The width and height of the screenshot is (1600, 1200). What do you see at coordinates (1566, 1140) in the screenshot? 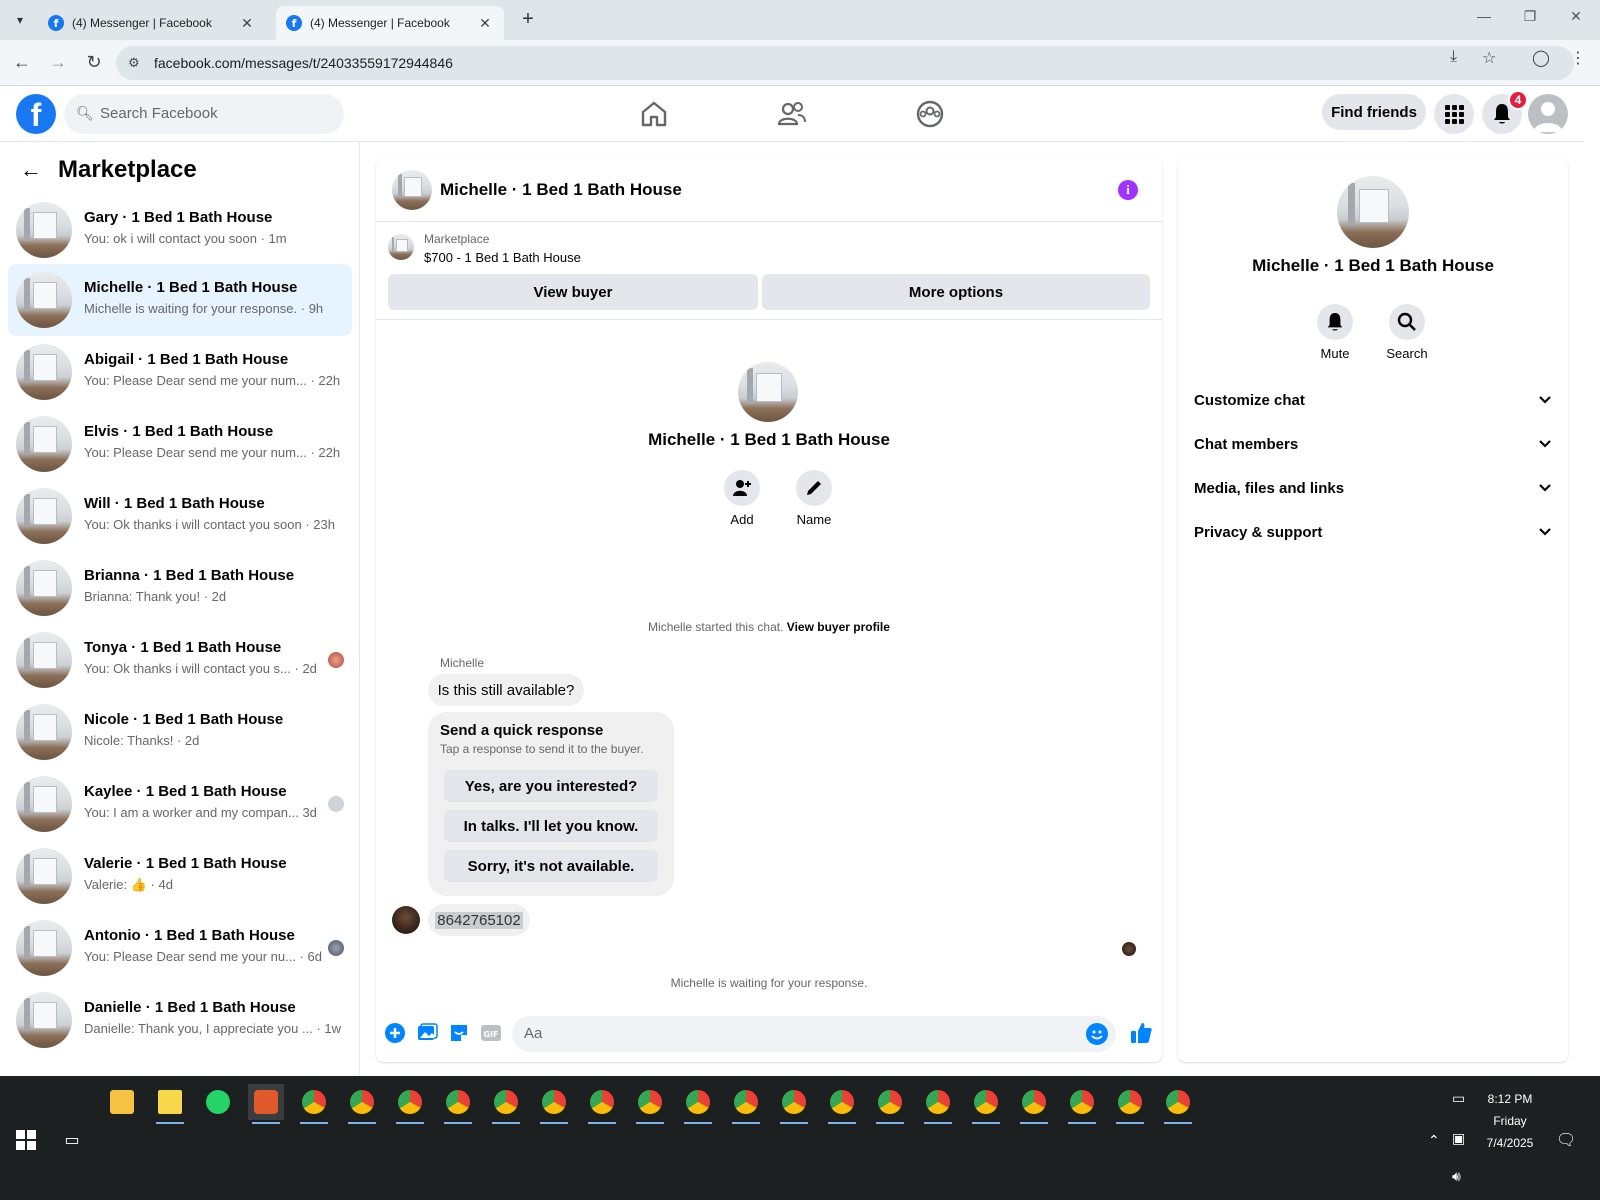
I see `notifications-icon: 🗨︎` at bounding box center [1566, 1140].